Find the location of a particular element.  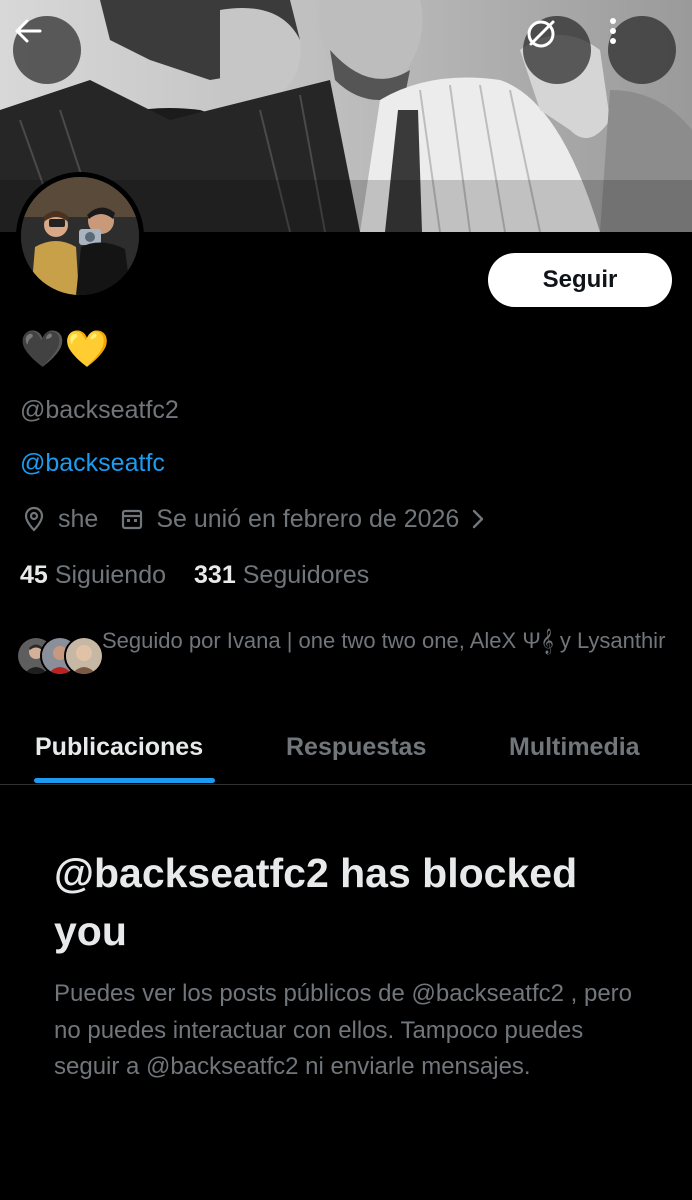

follow-stats: 45 Siguiendo 331 Seguidores is located at coordinates (194, 575).